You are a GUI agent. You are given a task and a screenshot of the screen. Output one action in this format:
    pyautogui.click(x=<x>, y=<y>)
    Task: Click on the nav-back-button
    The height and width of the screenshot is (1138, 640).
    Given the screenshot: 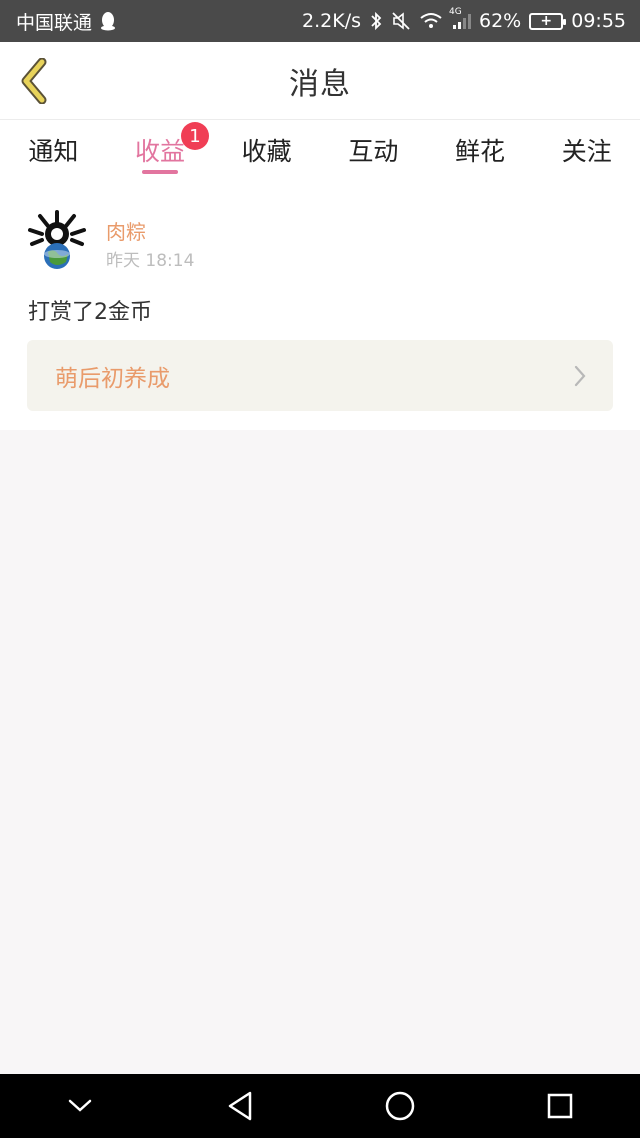 What is the action you would take?
    pyautogui.click(x=240, y=1106)
    